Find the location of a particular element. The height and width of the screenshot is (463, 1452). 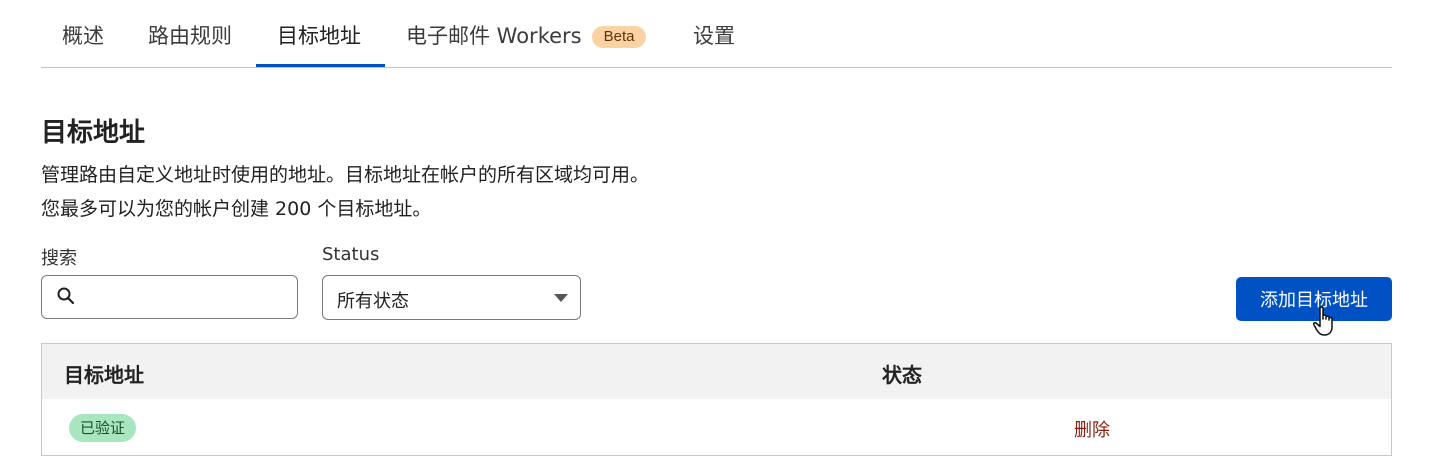

search-input is located at coordinates (188, 298).